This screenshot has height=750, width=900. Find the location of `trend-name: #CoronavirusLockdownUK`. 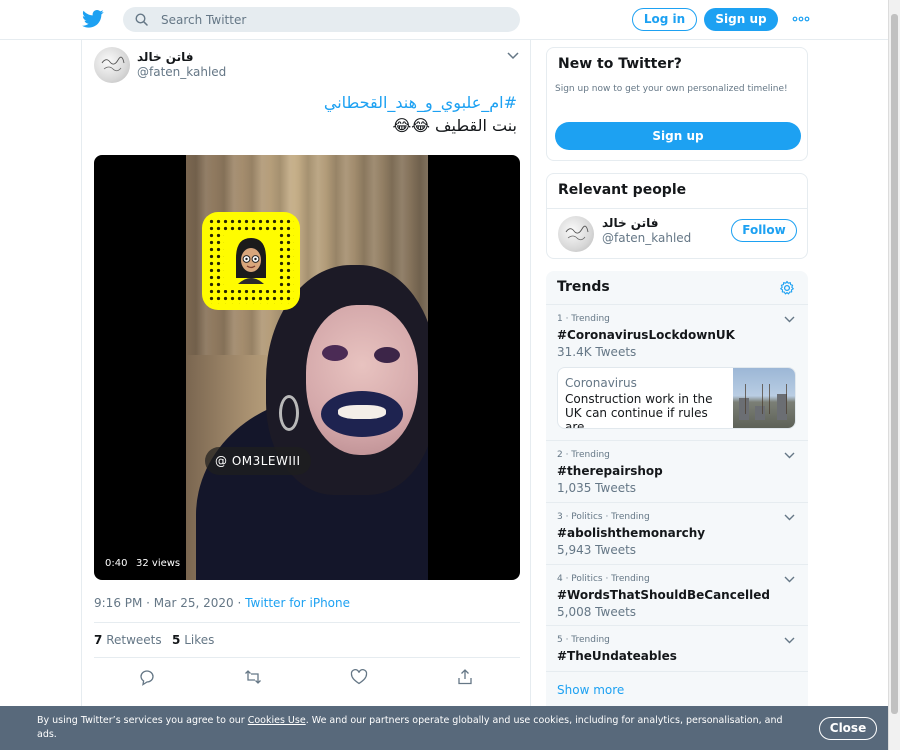

trend-name: #CoronavirusLockdownUK is located at coordinates (646, 335).